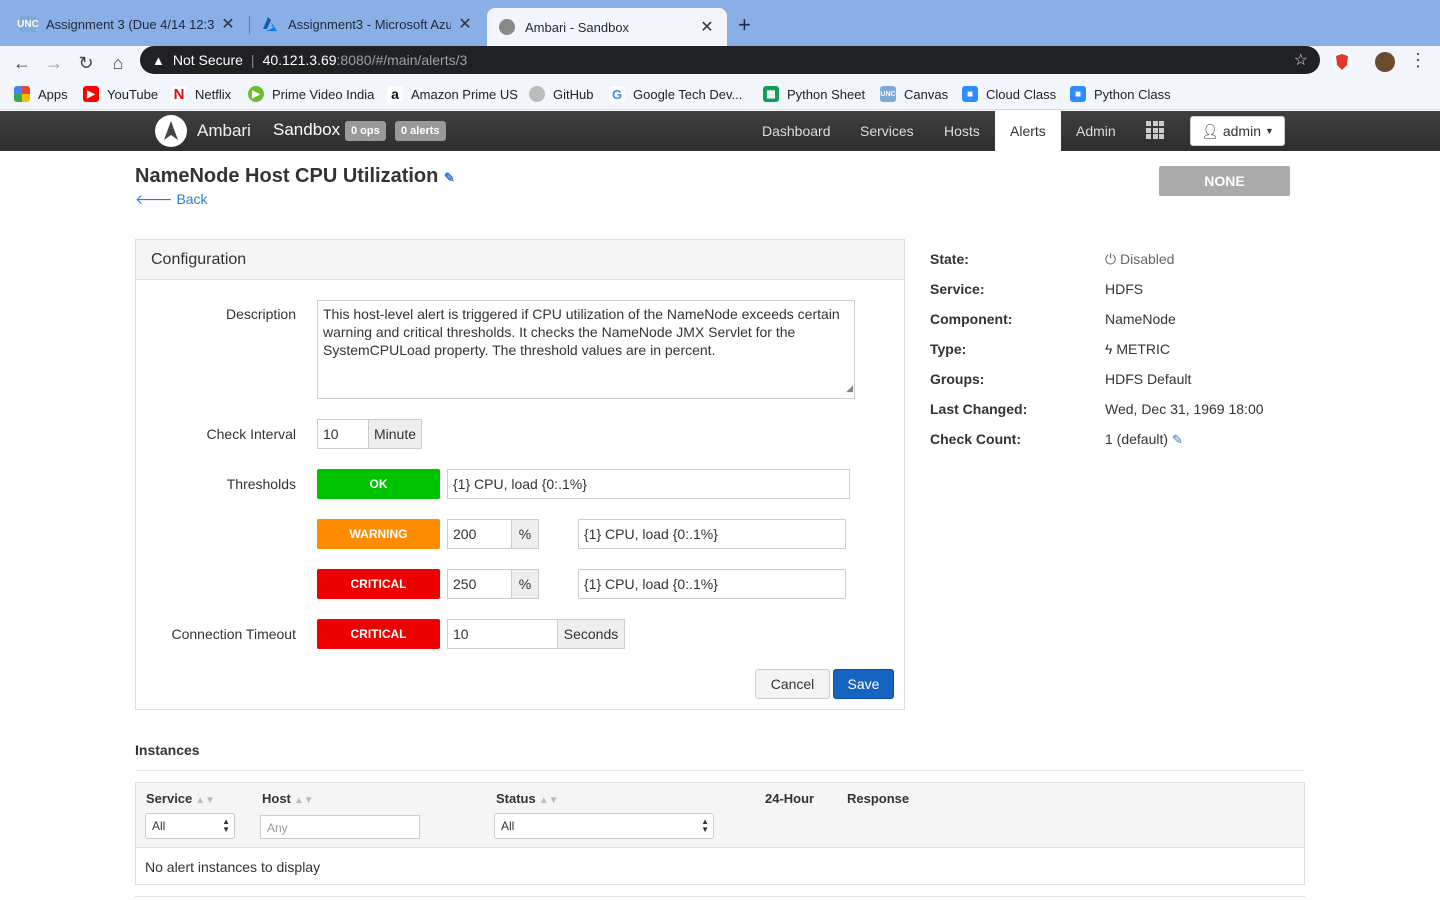 This screenshot has height=900, width=1440. I want to click on sheets-icon: ▦, so click(771, 94).